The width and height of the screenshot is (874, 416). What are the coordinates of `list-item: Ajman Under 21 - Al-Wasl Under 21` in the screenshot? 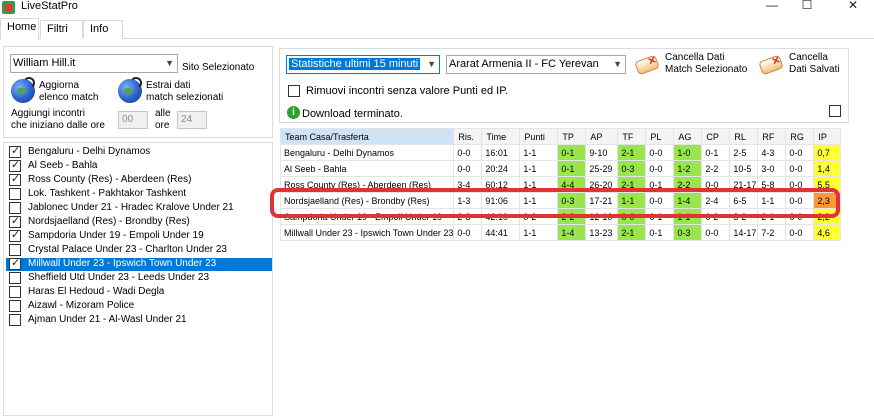 It's located at (139, 320).